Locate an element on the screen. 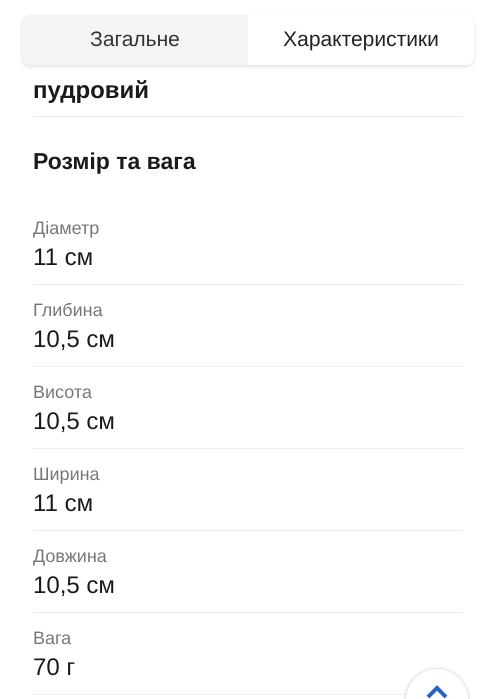 The height and width of the screenshot is (699, 496). section-heading: Розмір та вага is located at coordinates (114, 161).